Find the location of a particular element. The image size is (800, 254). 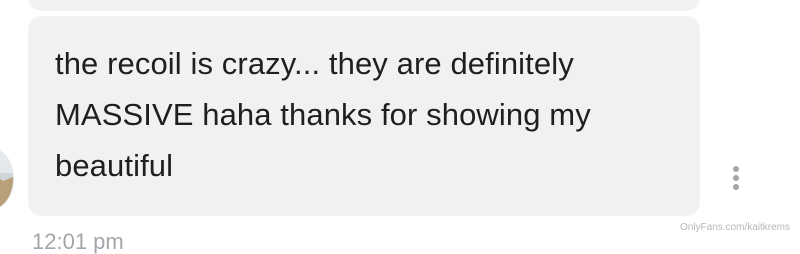

avatar is located at coordinates (7, 179).